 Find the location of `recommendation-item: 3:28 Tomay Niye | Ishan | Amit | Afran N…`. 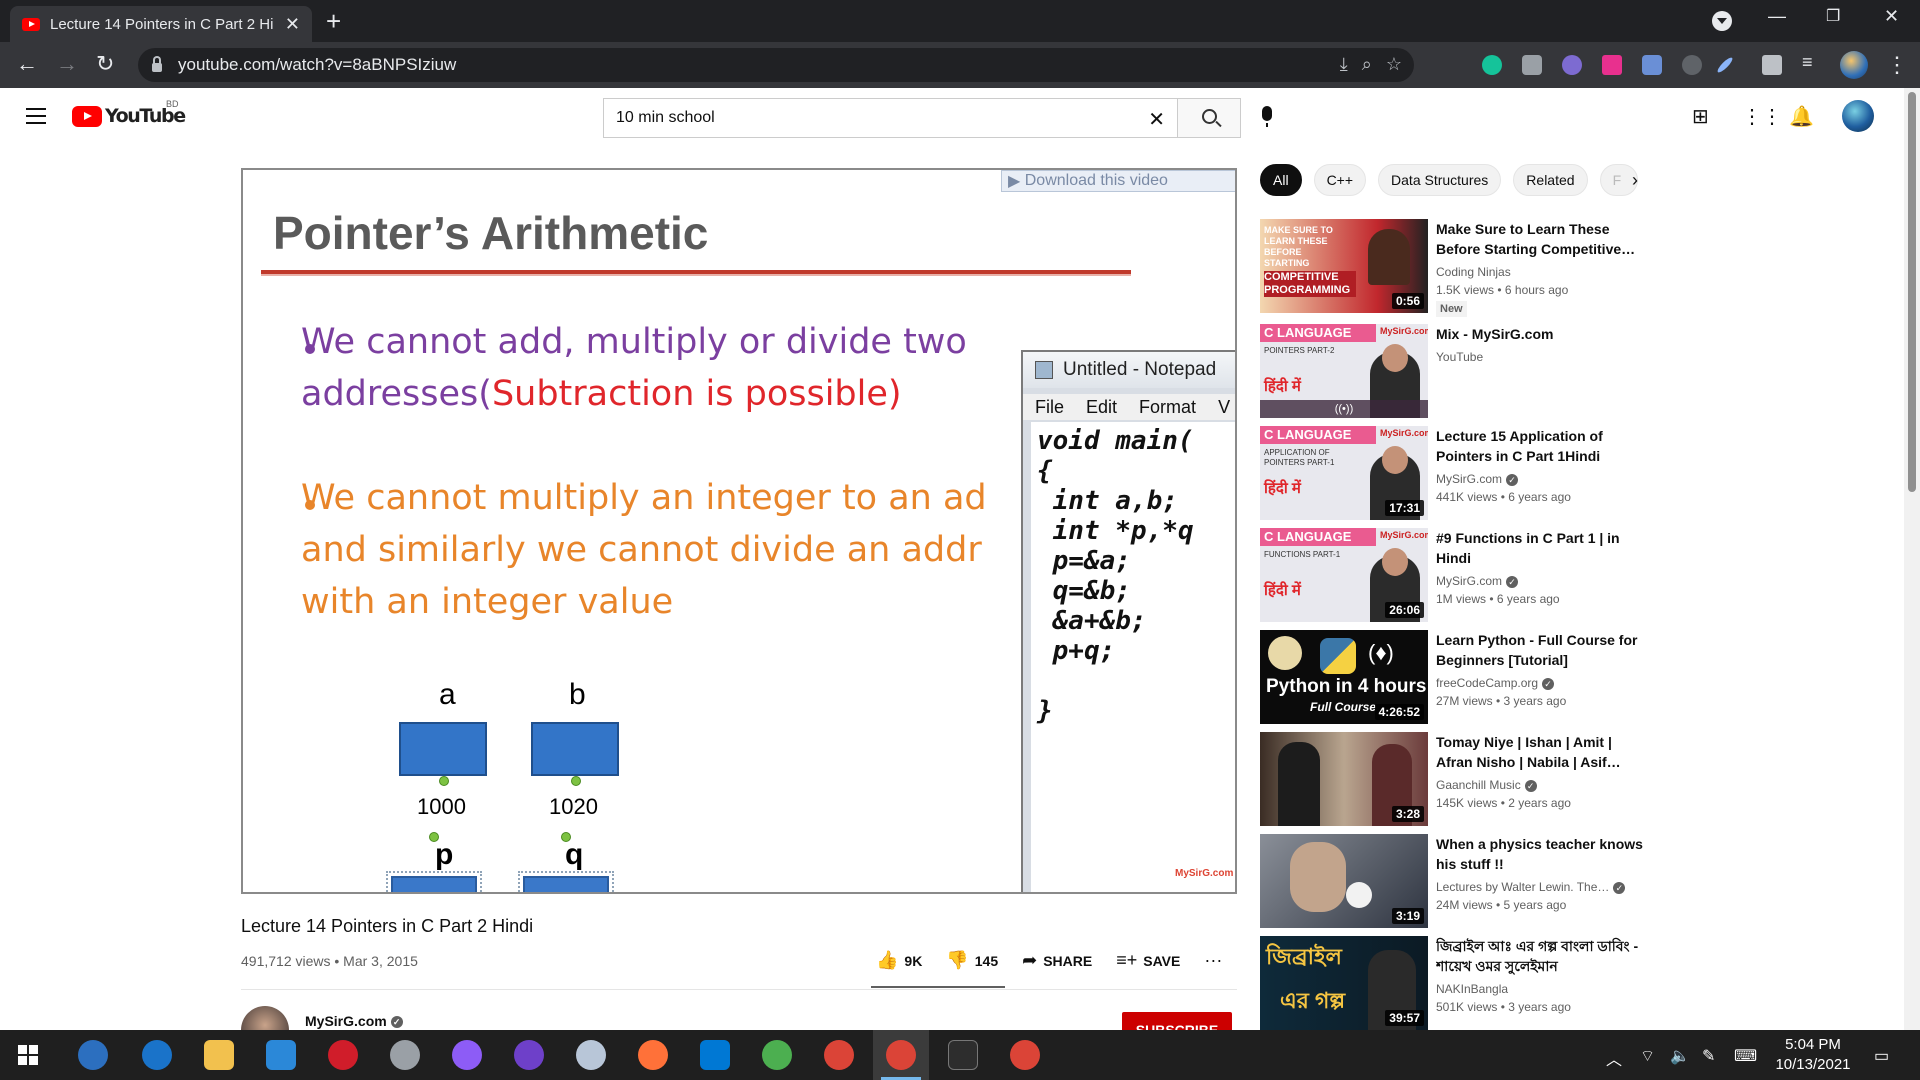

recommendation-item: 3:28 Tomay Niye | Ishan | Amit | Afran N… is located at coordinates (1470, 779).